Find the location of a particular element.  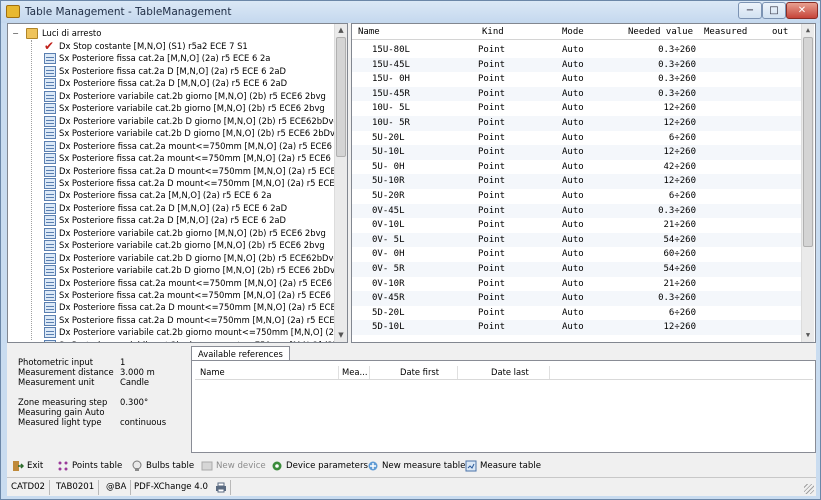

cell-name: 0V- 5L is located at coordinates (388, 239).